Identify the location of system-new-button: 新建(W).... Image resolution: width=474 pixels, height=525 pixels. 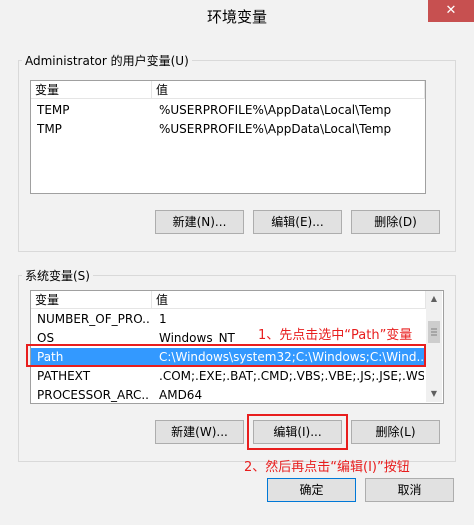
(199, 432).